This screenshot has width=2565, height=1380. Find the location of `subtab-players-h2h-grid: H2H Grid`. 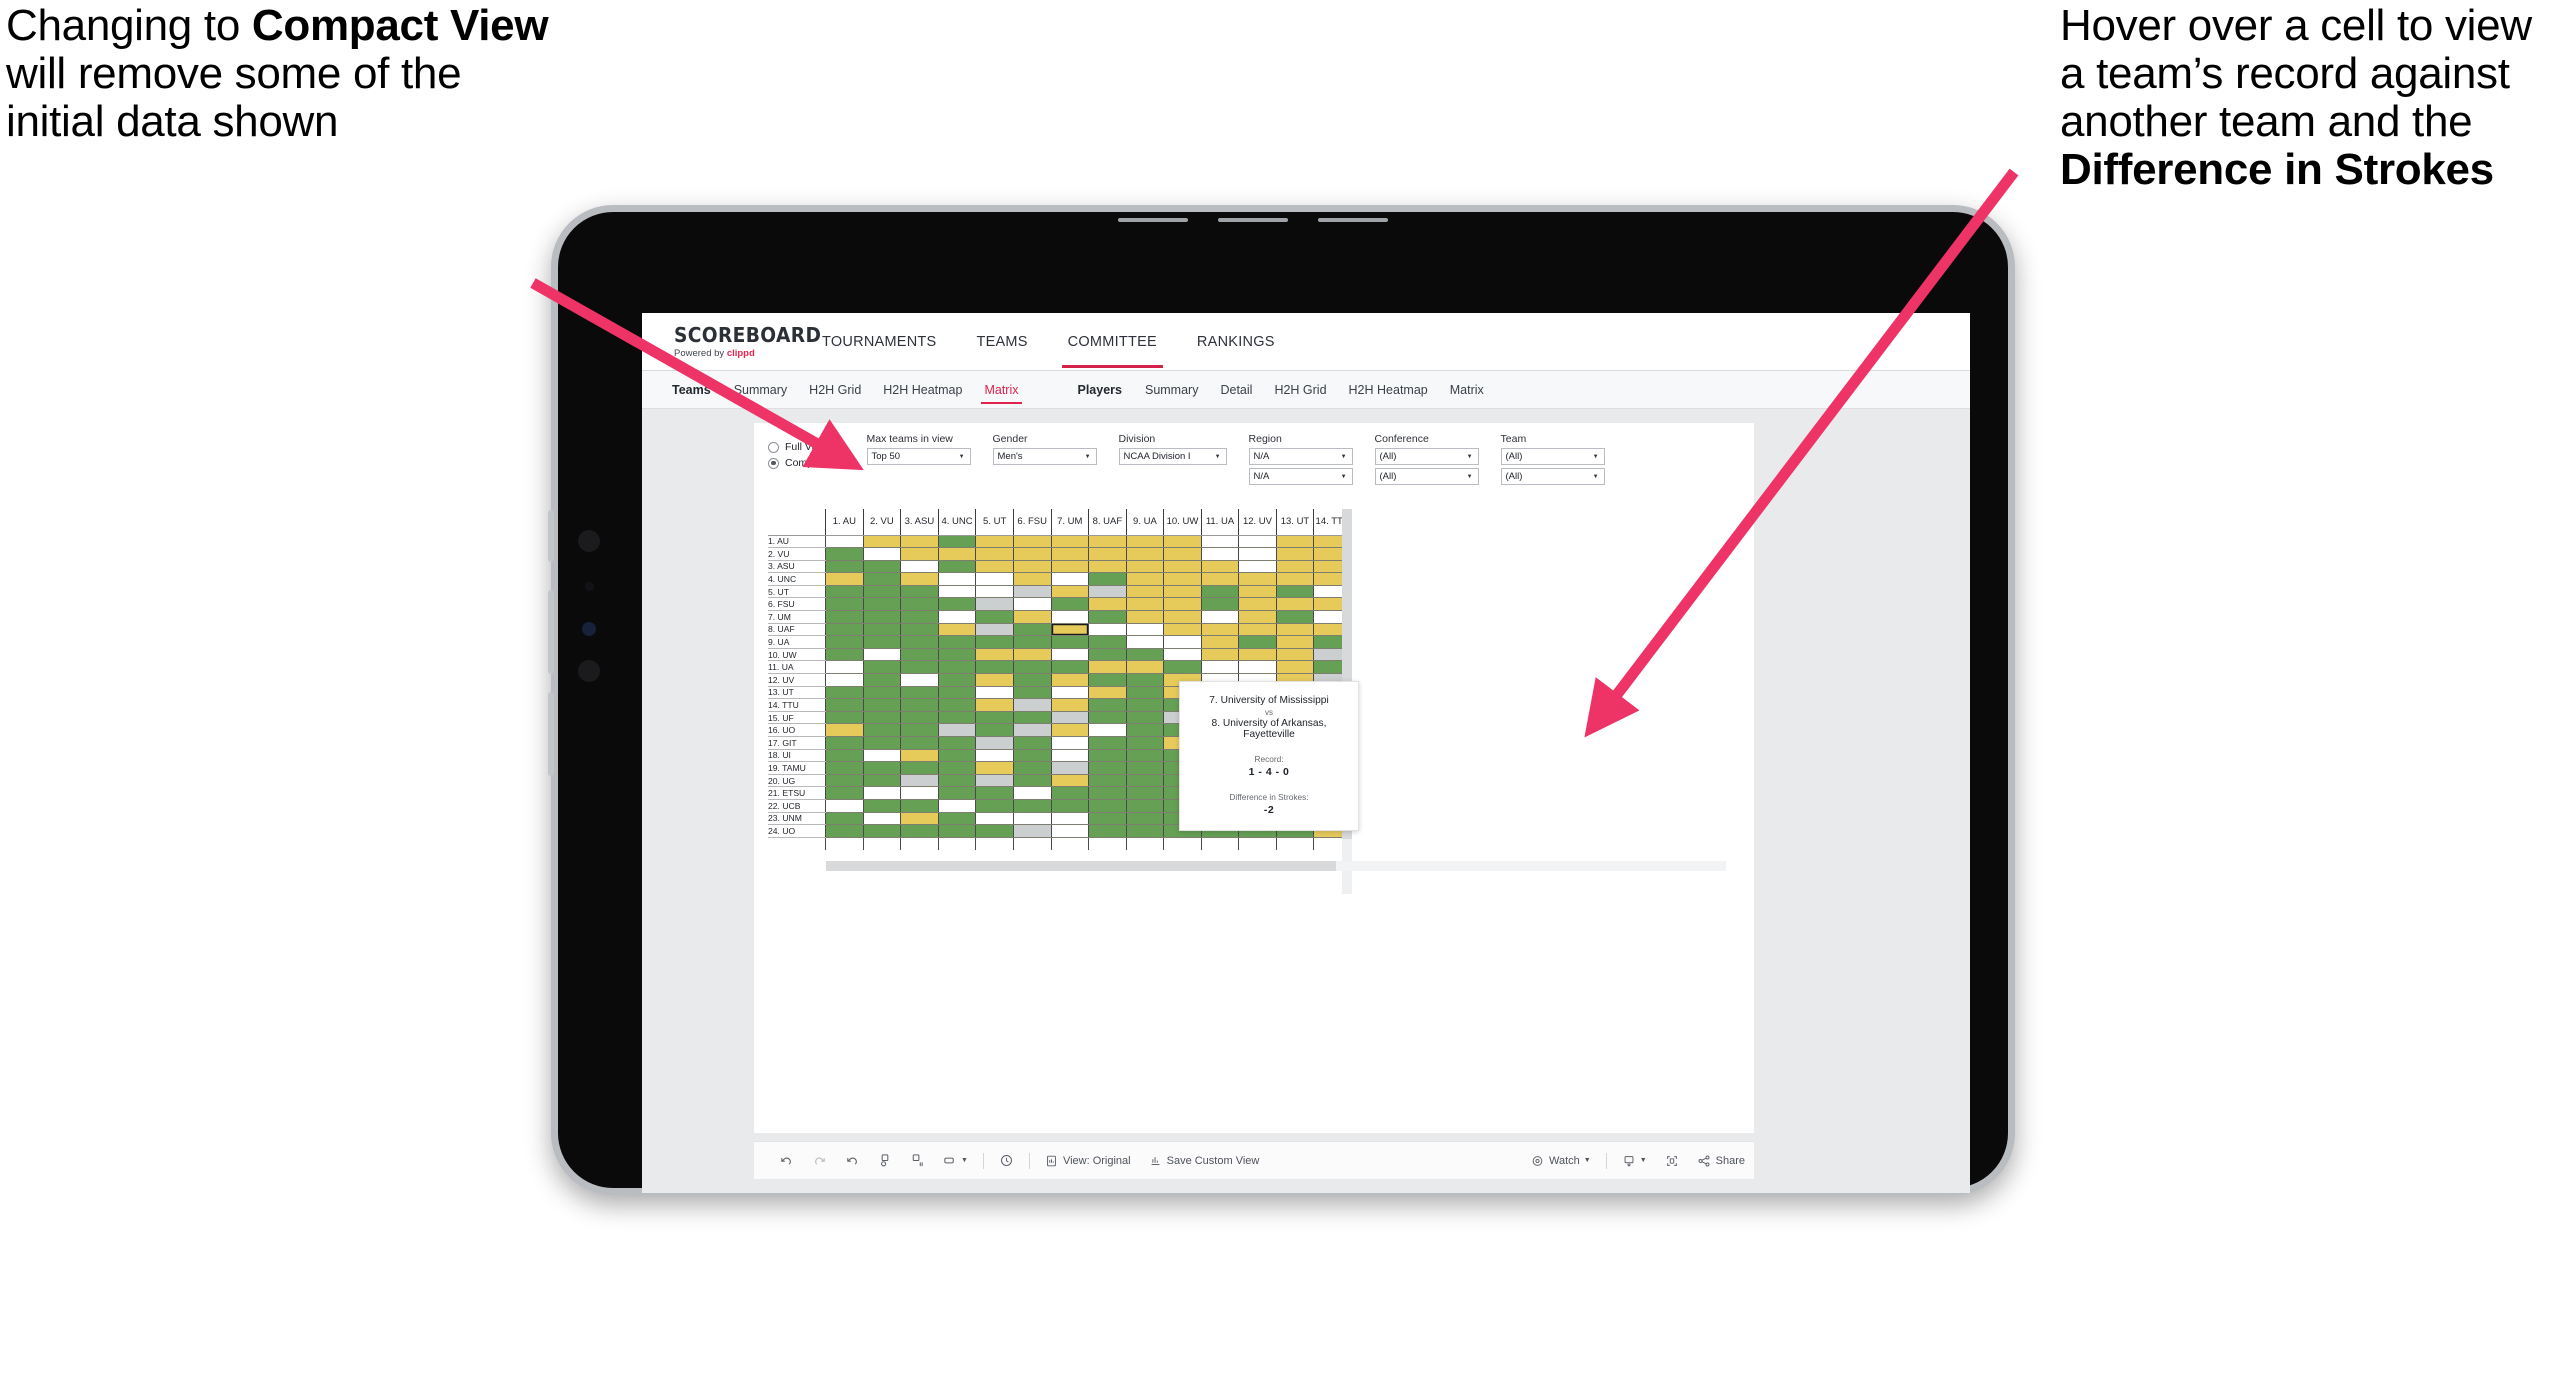

subtab-players-h2h-grid: H2H Grid is located at coordinates (1300, 389).